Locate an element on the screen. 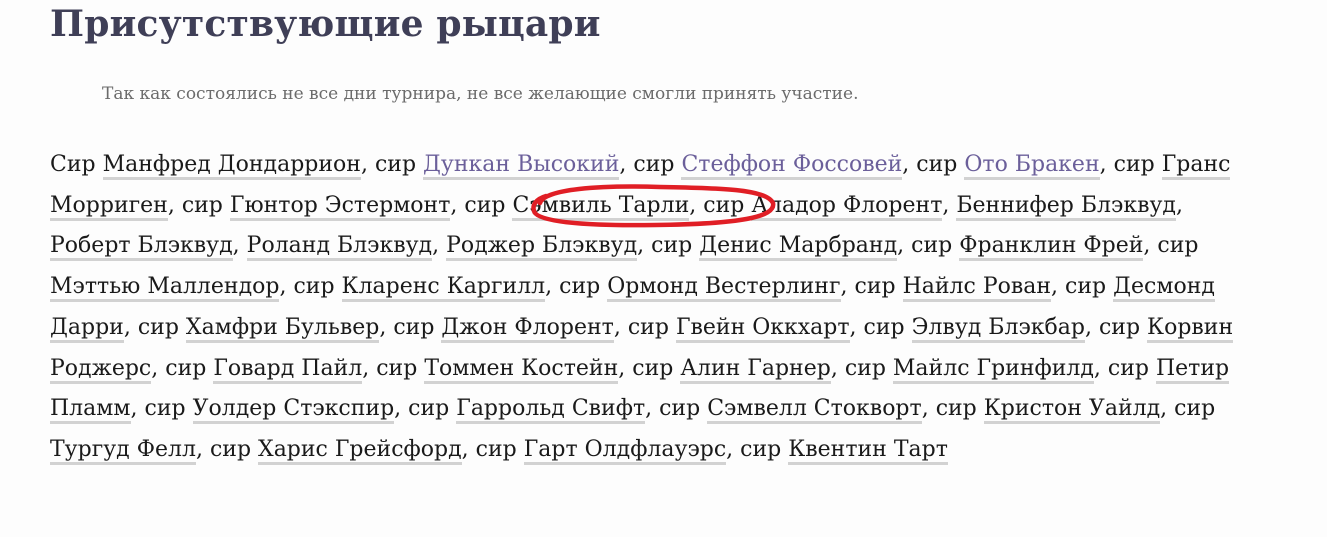 The height and width of the screenshot is (537, 1327). knight-link: Элвуд Блэкбар is located at coordinates (998, 328).